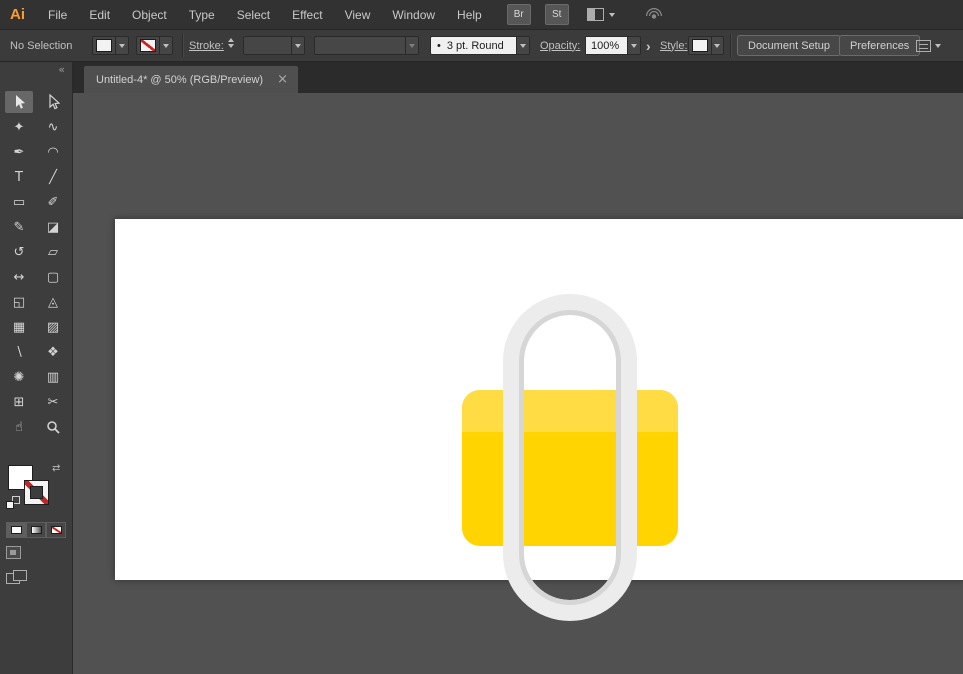  What do you see at coordinates (53, 102) in the screenshot?
I see `direct-selection-tool` at bounding box center [53, 102].